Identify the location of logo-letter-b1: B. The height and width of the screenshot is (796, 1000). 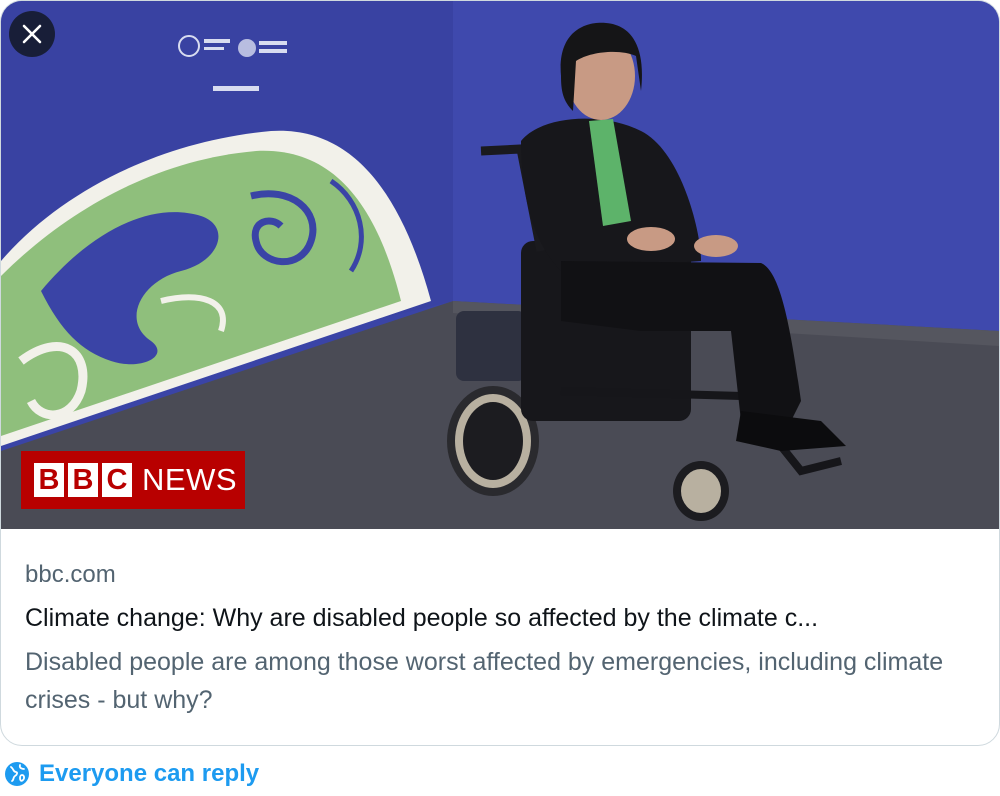
(49, 480).